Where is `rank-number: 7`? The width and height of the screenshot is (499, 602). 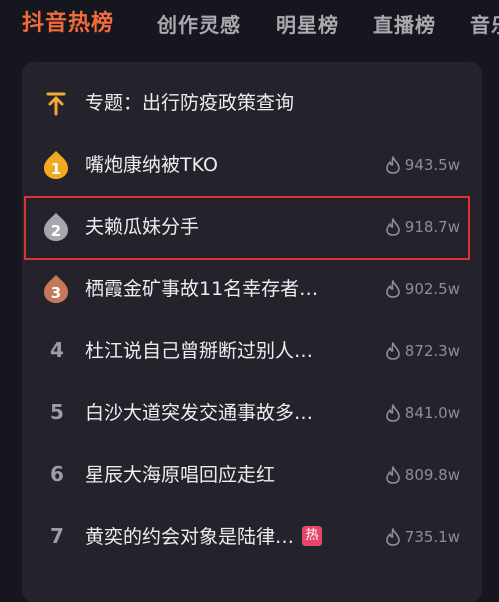
rank-number: 7 is located at coordinates (57, 536).